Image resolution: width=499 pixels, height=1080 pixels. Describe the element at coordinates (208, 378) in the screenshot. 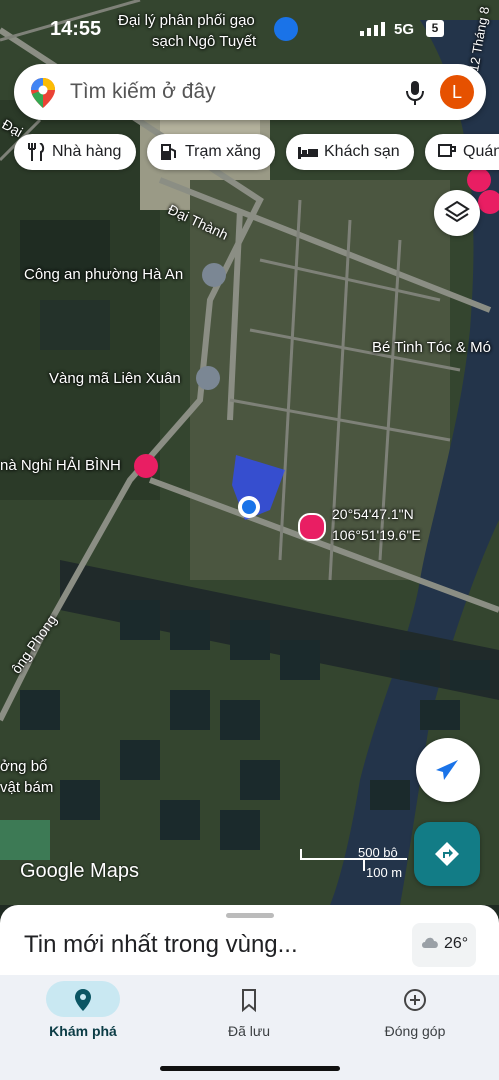

I see `shop-pin-icon` at that location.